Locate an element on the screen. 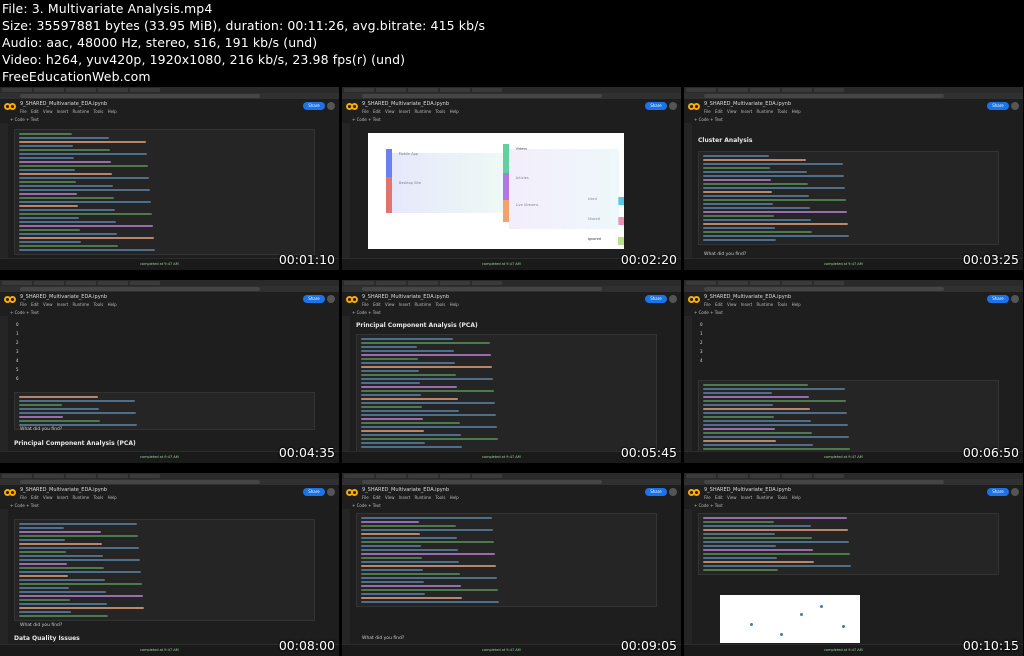 The width and height of the screenshot is (1024, 656). dataframe-output: 01234 is located at coordinates (701, 342).